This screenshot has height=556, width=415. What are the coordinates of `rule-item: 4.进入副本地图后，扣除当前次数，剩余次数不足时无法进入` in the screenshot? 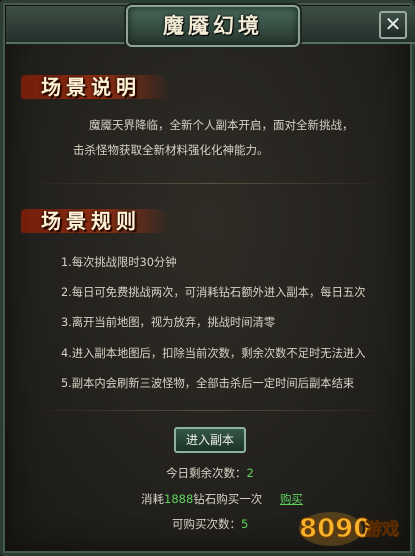 It's located at (213, 353).